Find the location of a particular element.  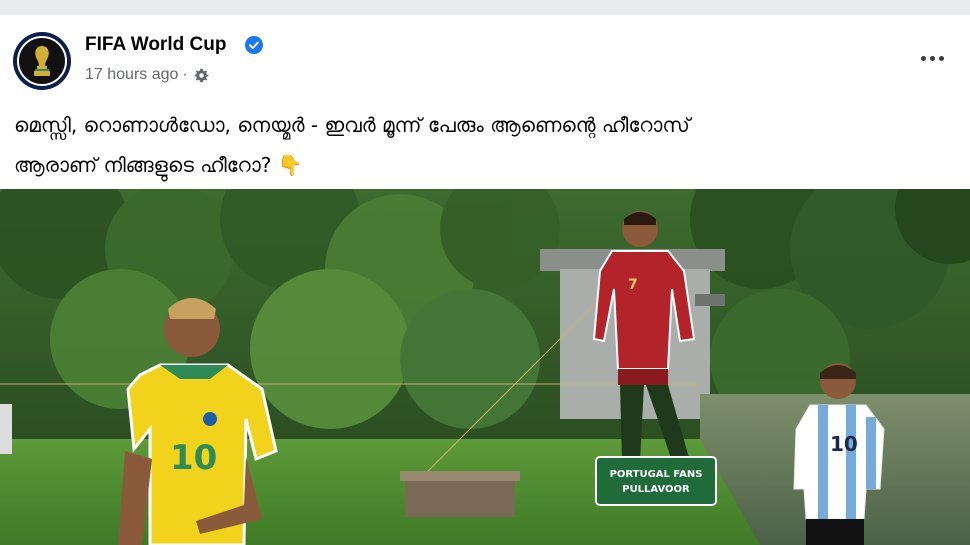

page-name: FIFA World Cup is located at coordinates (155, 45).